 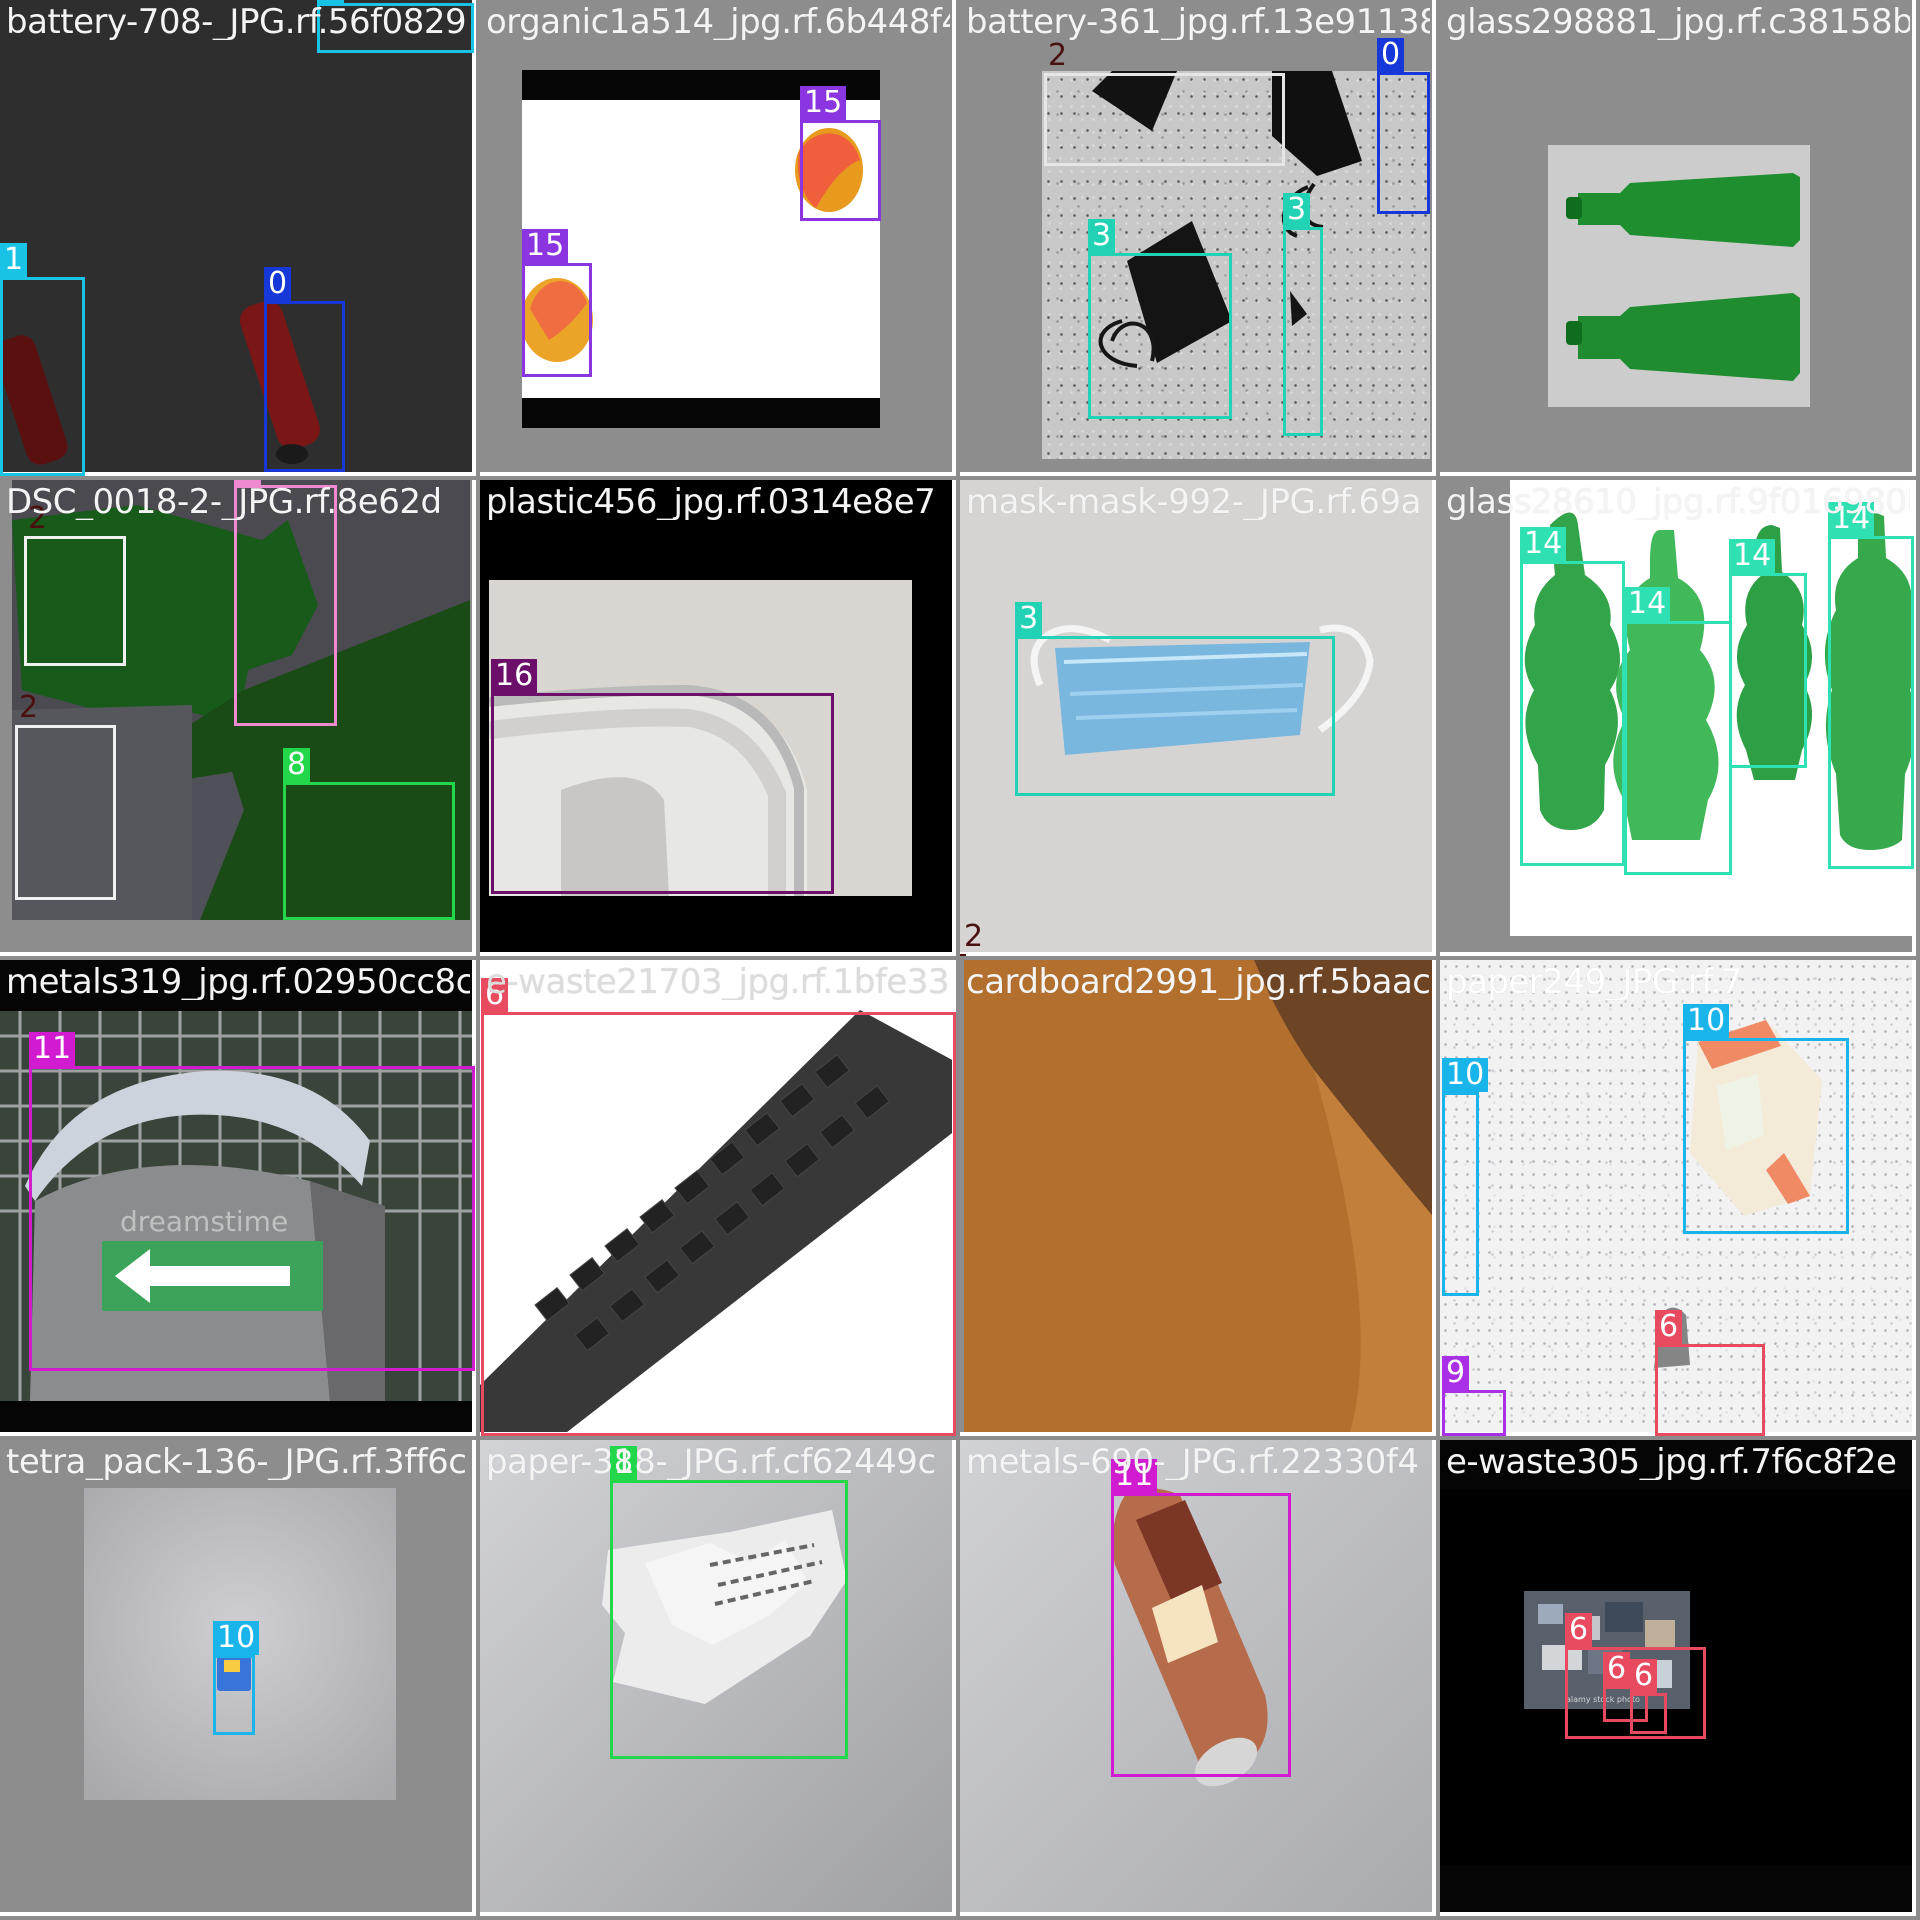 What do you see at coordinates (1678, 1198) in the screenshot?
I see `tile-12: paper249_JPG.rf.7 10 10 6 9` at bounding box center [1678, 1198].